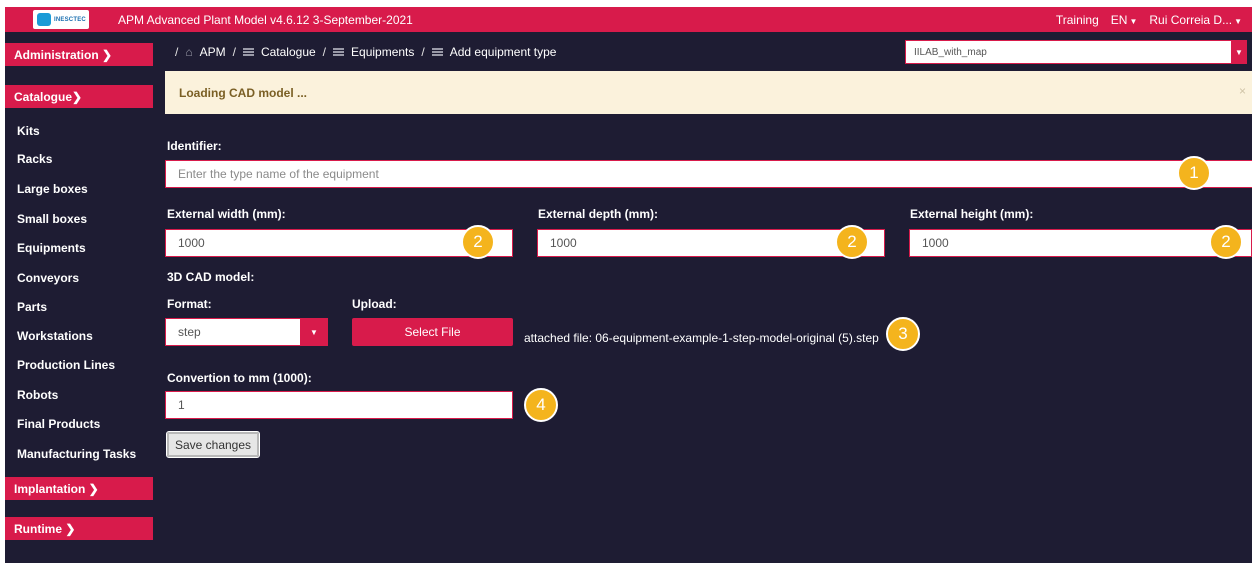 Image resolution: width=1252 pixels, height=563 pixels. What do you see at coordinates (189, 332) in the screenshot?
I see `format-select-value: step` at bounding box center [189, 332].